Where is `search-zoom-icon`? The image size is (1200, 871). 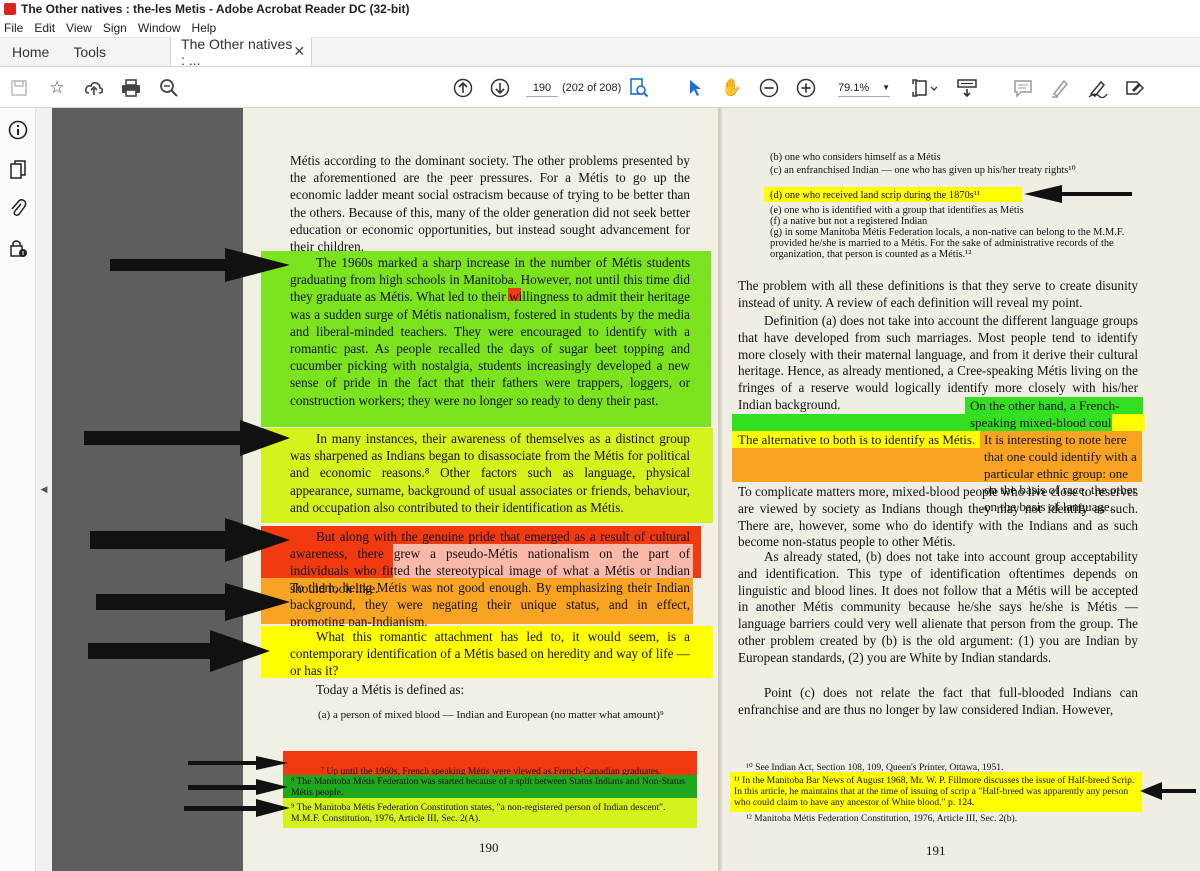
search-zoom-icon is located at coordinates (169, 88).